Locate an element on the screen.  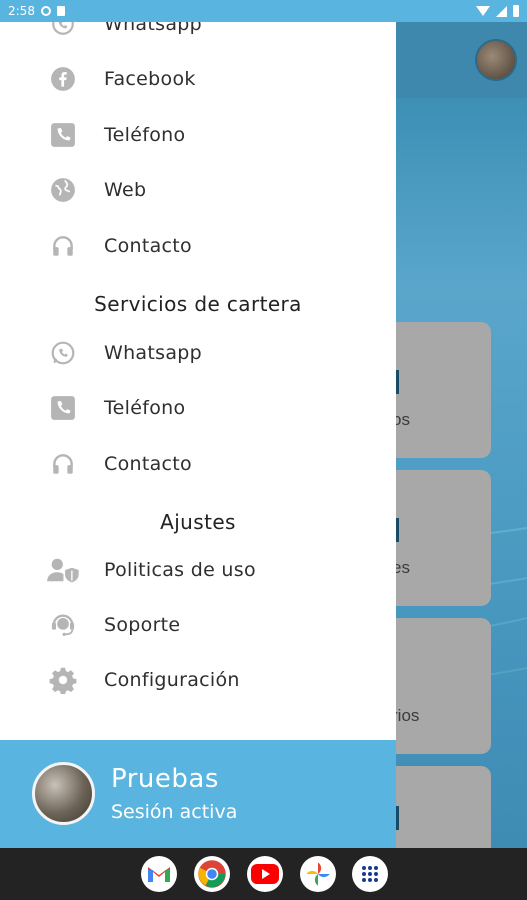
menu-item-label: Web is located at coordinates (125, 190).